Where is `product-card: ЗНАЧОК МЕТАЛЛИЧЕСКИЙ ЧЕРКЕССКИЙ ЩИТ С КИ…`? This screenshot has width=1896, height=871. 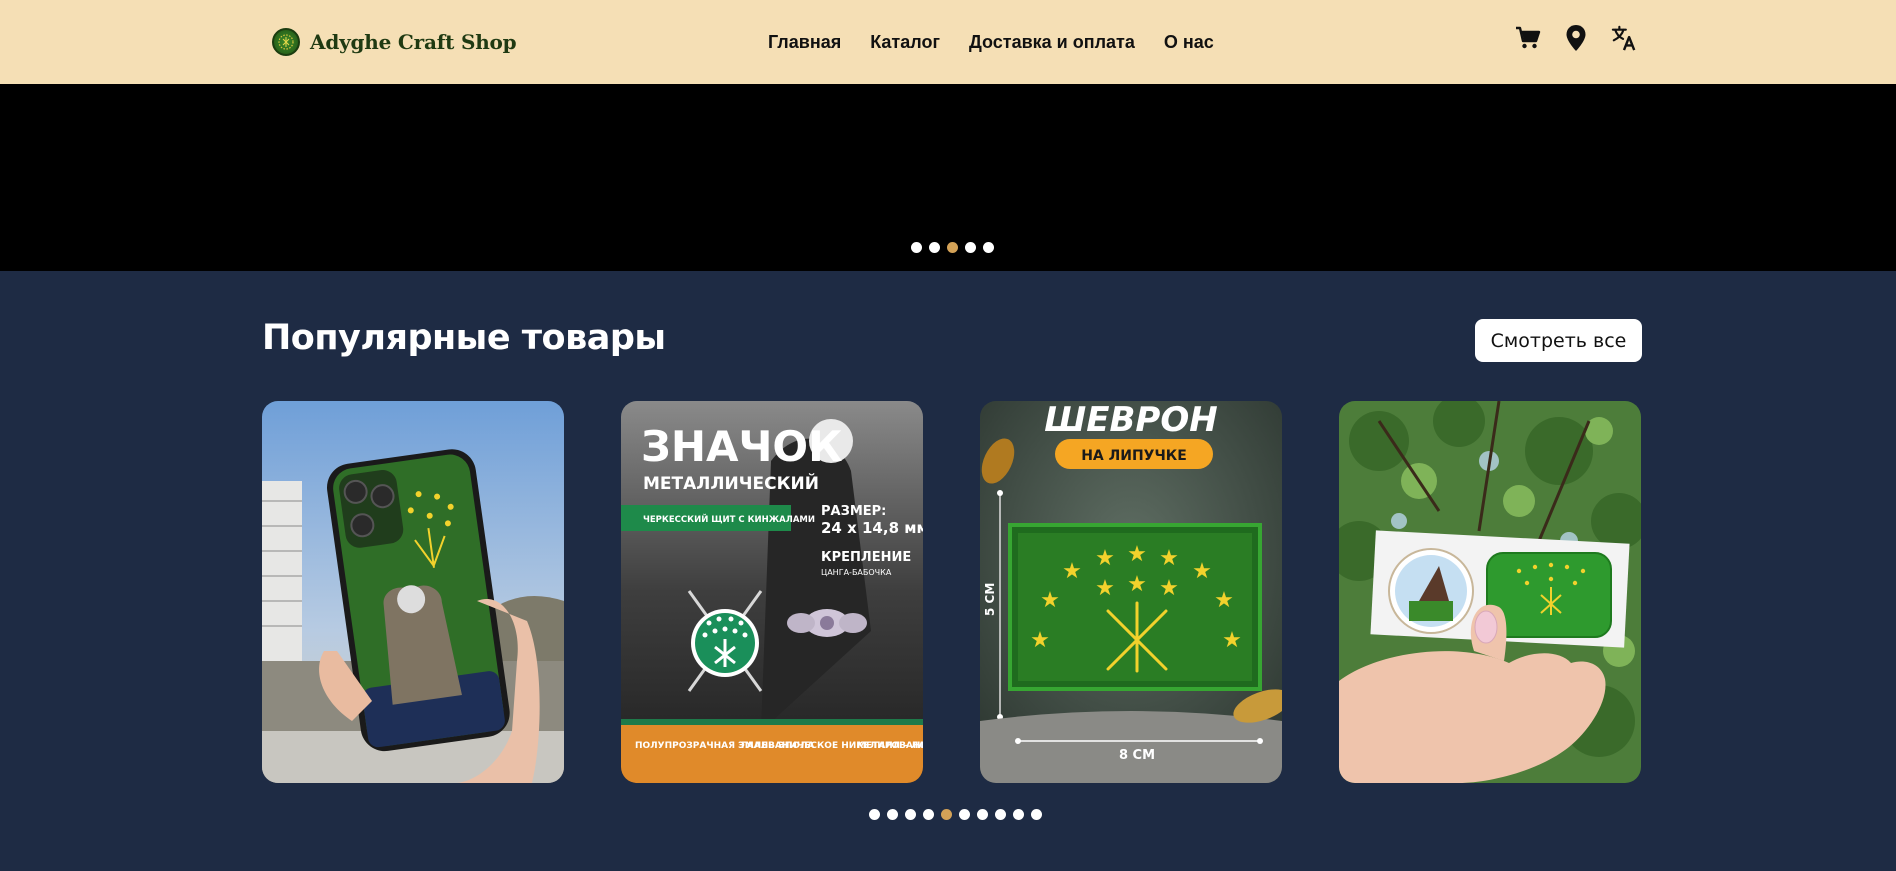
product-card: ЗНАЧОК МЕТАЛЛИЧЕСКИЙ ЧЕРКЕССКИЙ ЩИТ С КИ… is located at coordinates (772, 592).